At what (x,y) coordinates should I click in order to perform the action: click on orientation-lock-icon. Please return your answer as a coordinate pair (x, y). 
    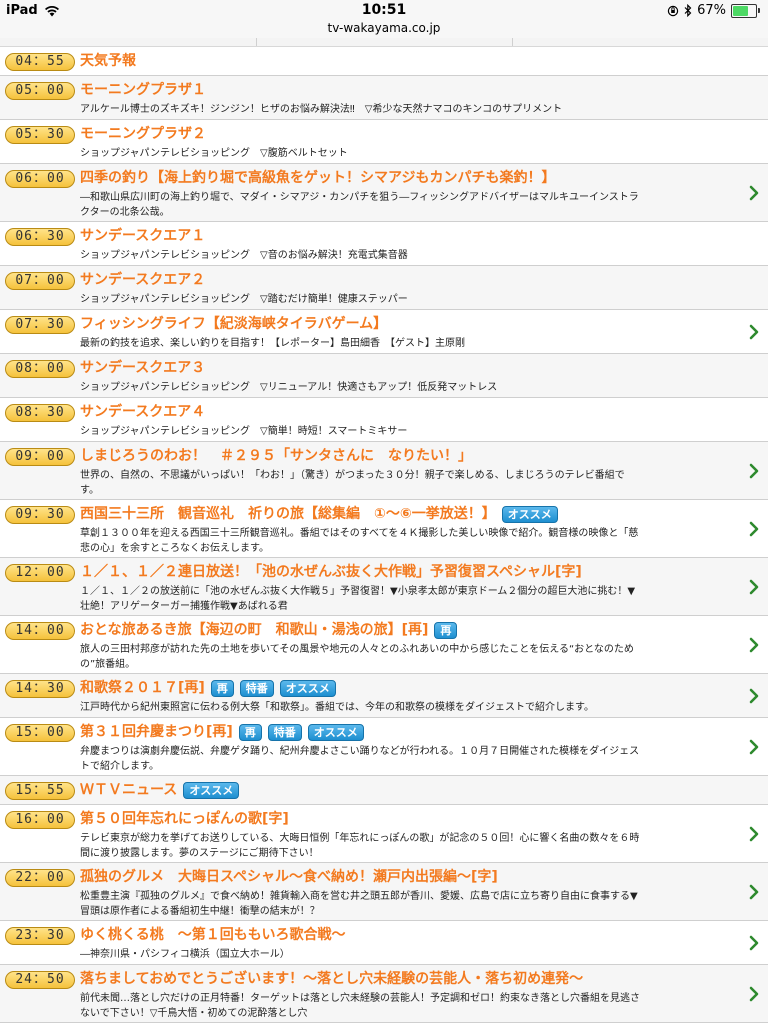
    Looking at the image, I should click on (673, 10).